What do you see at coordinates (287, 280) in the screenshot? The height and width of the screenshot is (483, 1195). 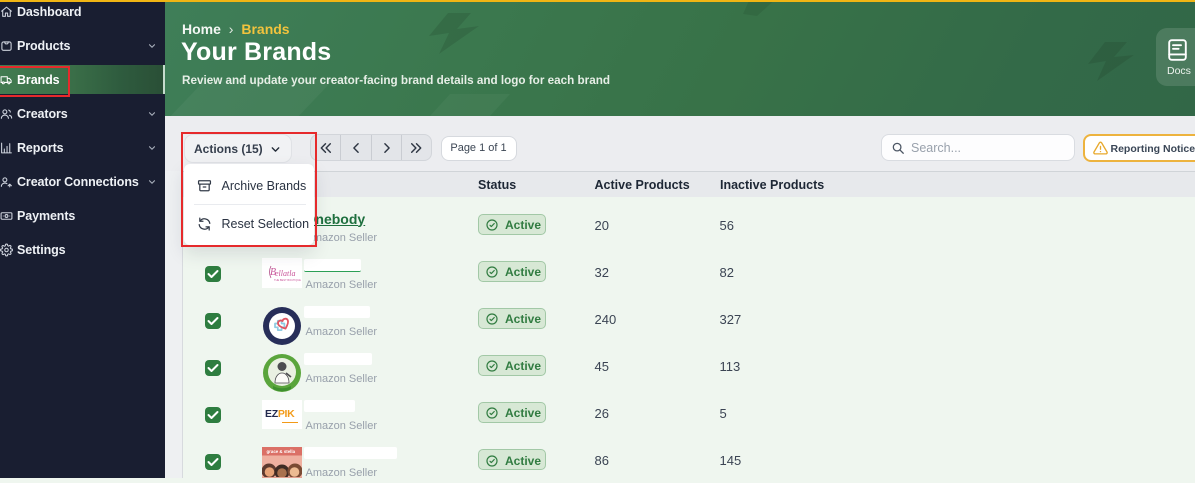 I see `svg-text: THE BEST BOUTIQUE` at bounding box center [287, 280].